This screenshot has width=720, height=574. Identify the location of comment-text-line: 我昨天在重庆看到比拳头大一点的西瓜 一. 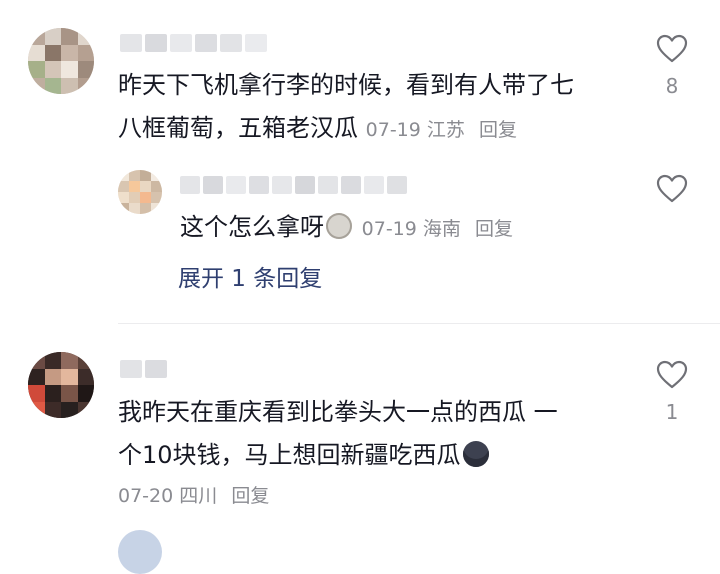
(338, 412).